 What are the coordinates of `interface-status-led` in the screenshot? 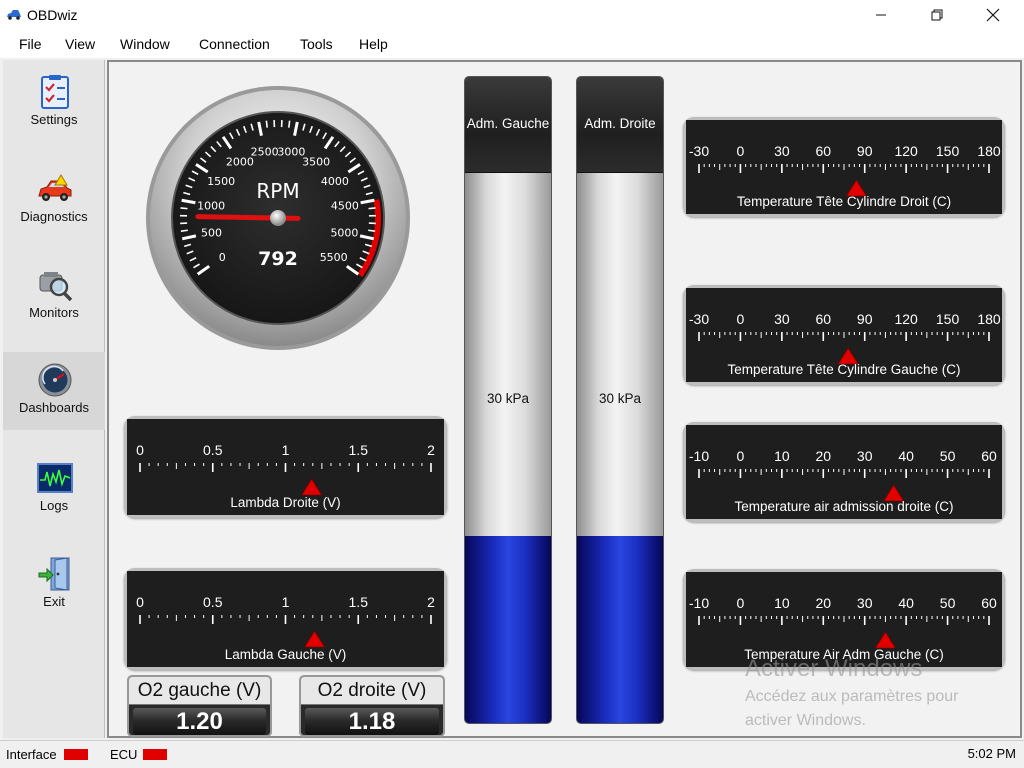 It's located at (76, 754).